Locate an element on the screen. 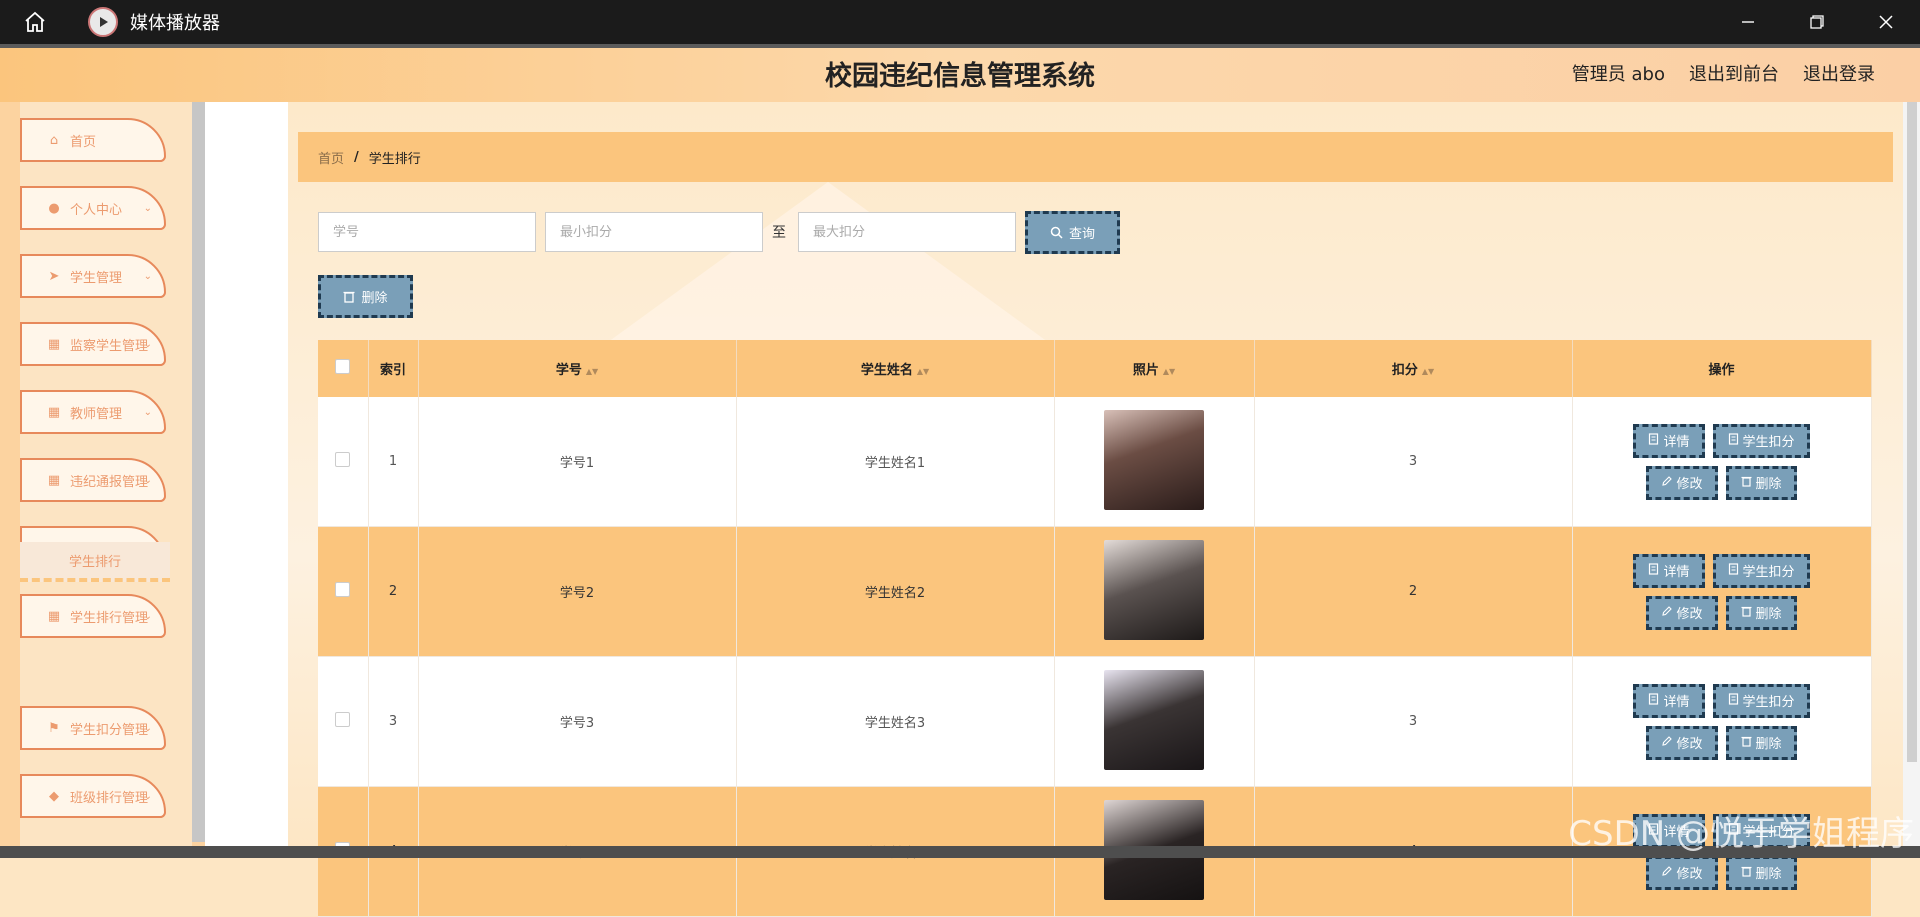 The image size is (1920, 917). minimize-icon is located at coordinates (1747, 22).